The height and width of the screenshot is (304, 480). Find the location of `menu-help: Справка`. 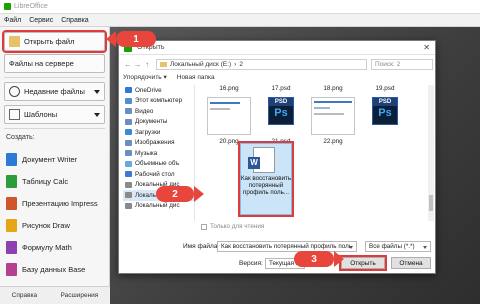

menu-help: Справка is located at coordinates (74, 20).